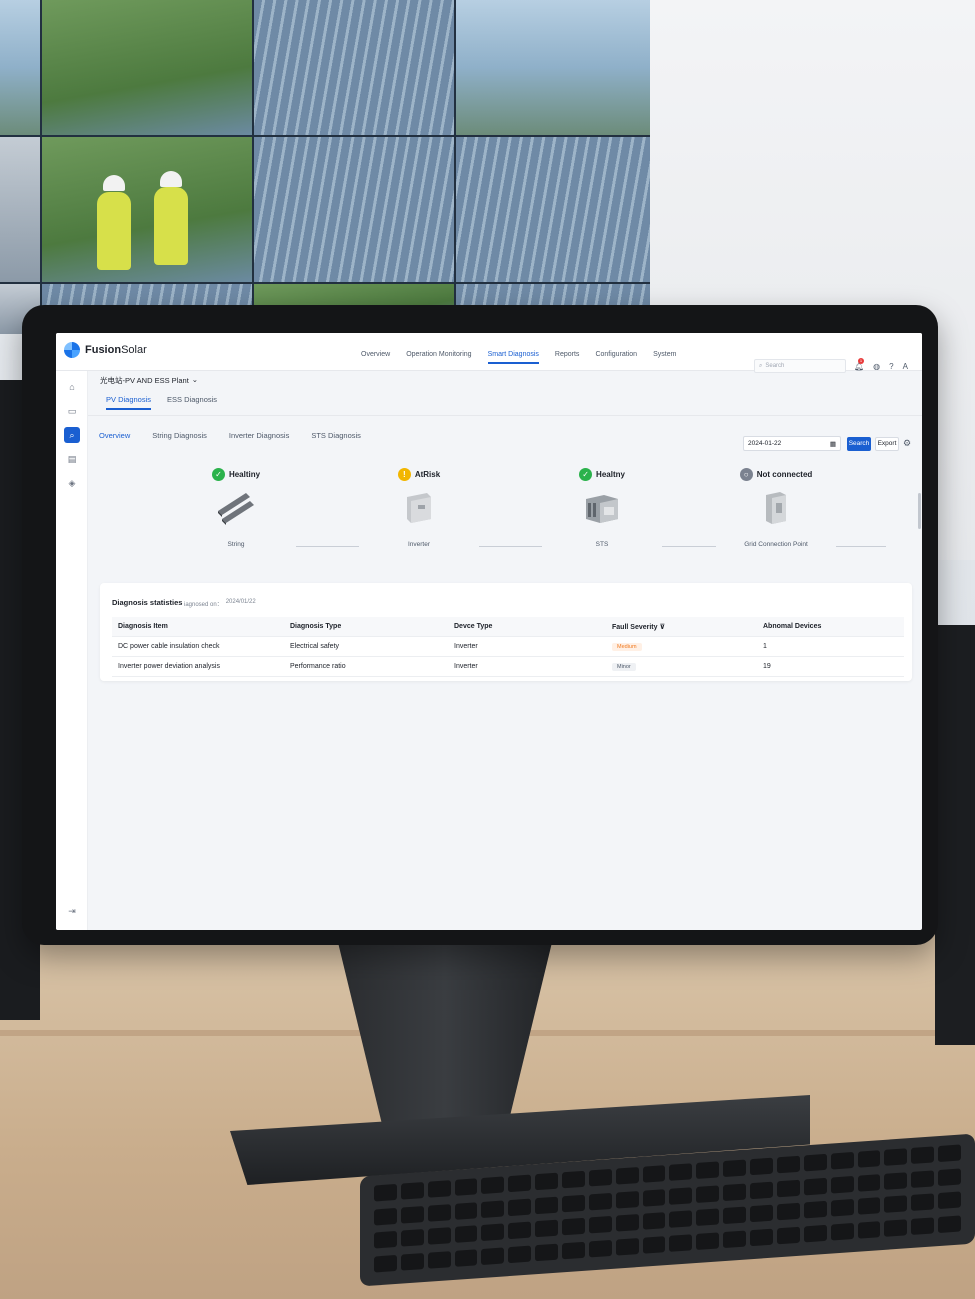 The height and width of the screenshot is (1299, 975). I want to click on cell-type: Electrical safety, so click(315, 646).